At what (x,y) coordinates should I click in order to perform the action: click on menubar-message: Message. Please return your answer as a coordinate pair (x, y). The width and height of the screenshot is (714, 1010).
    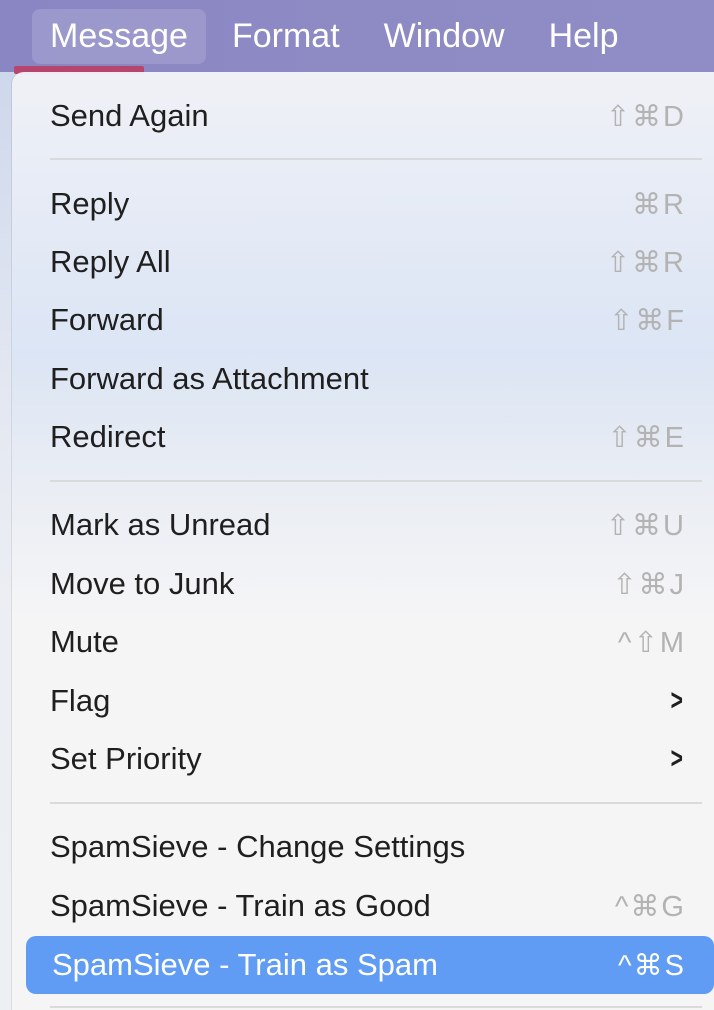
    Looking at the image, I should click on (119, 36).